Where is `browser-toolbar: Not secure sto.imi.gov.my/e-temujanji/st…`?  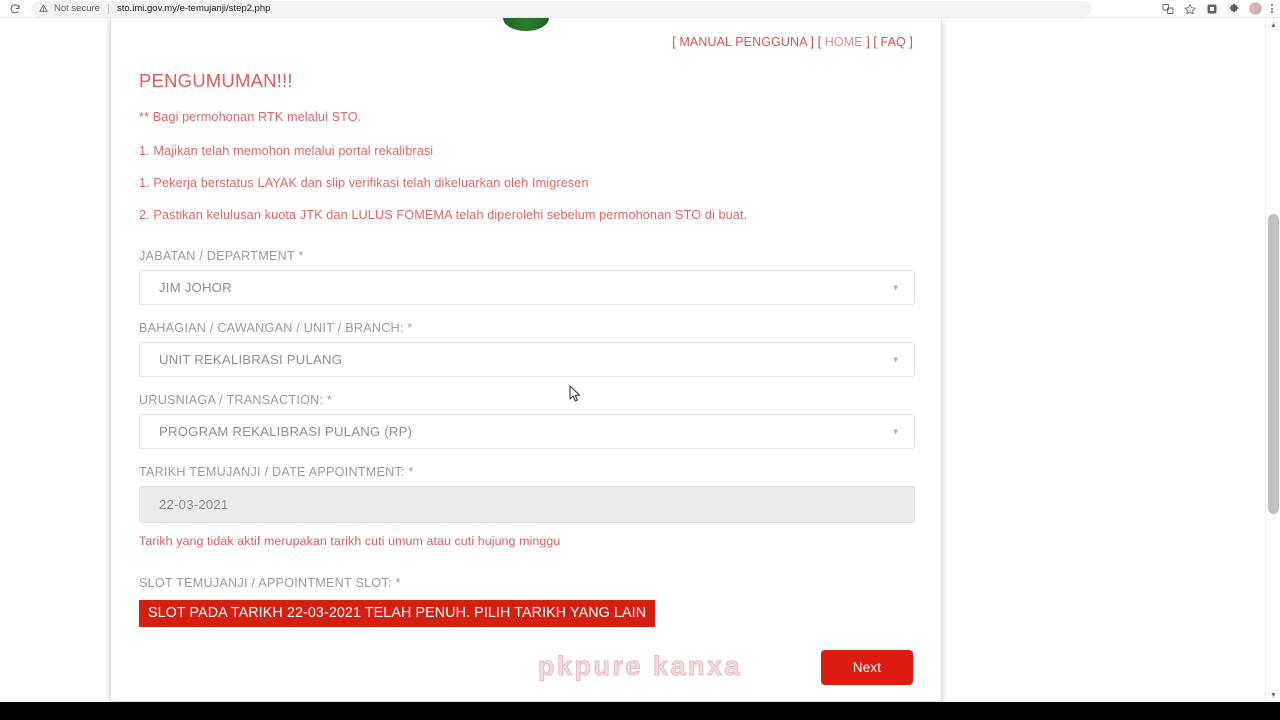 browser-toolbar: Not secure sto.imi.gov.my/e-temujanji/st… is located at coordinates (640, 9).